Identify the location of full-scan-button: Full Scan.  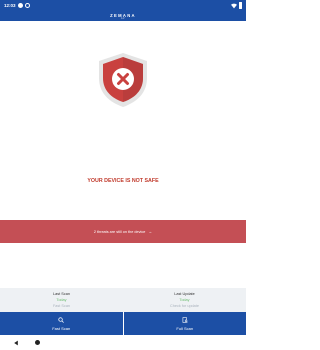
(184, 323).